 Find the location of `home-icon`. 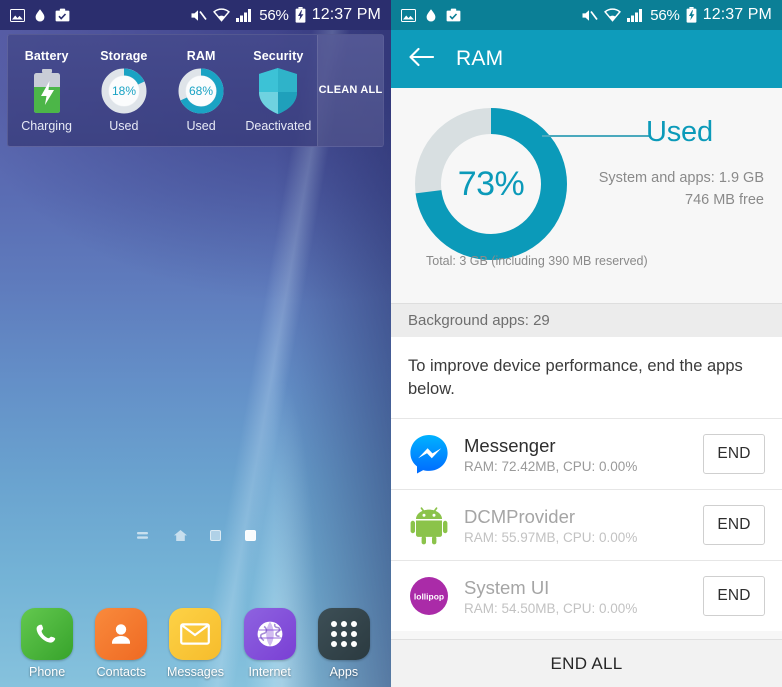

home-icon is located at coordinates (180, 535).